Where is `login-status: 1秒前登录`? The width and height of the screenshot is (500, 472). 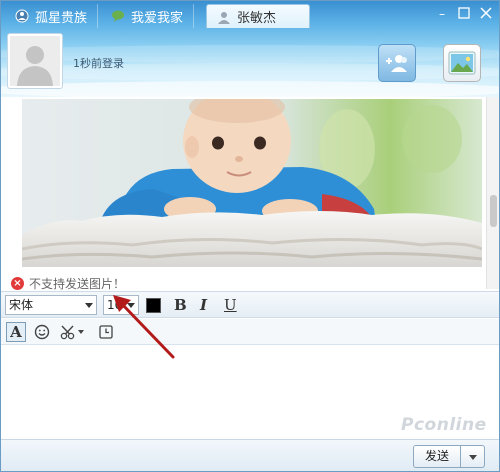 login-status: 1秒前登录 is located at coordinates (98, 63).